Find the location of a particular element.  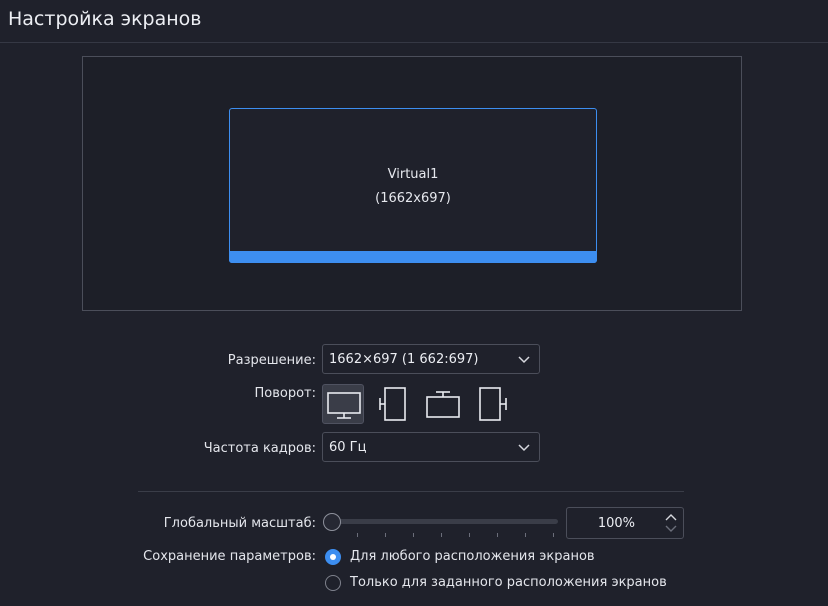

rotate-right-icon is located at coordinates (493, 404).